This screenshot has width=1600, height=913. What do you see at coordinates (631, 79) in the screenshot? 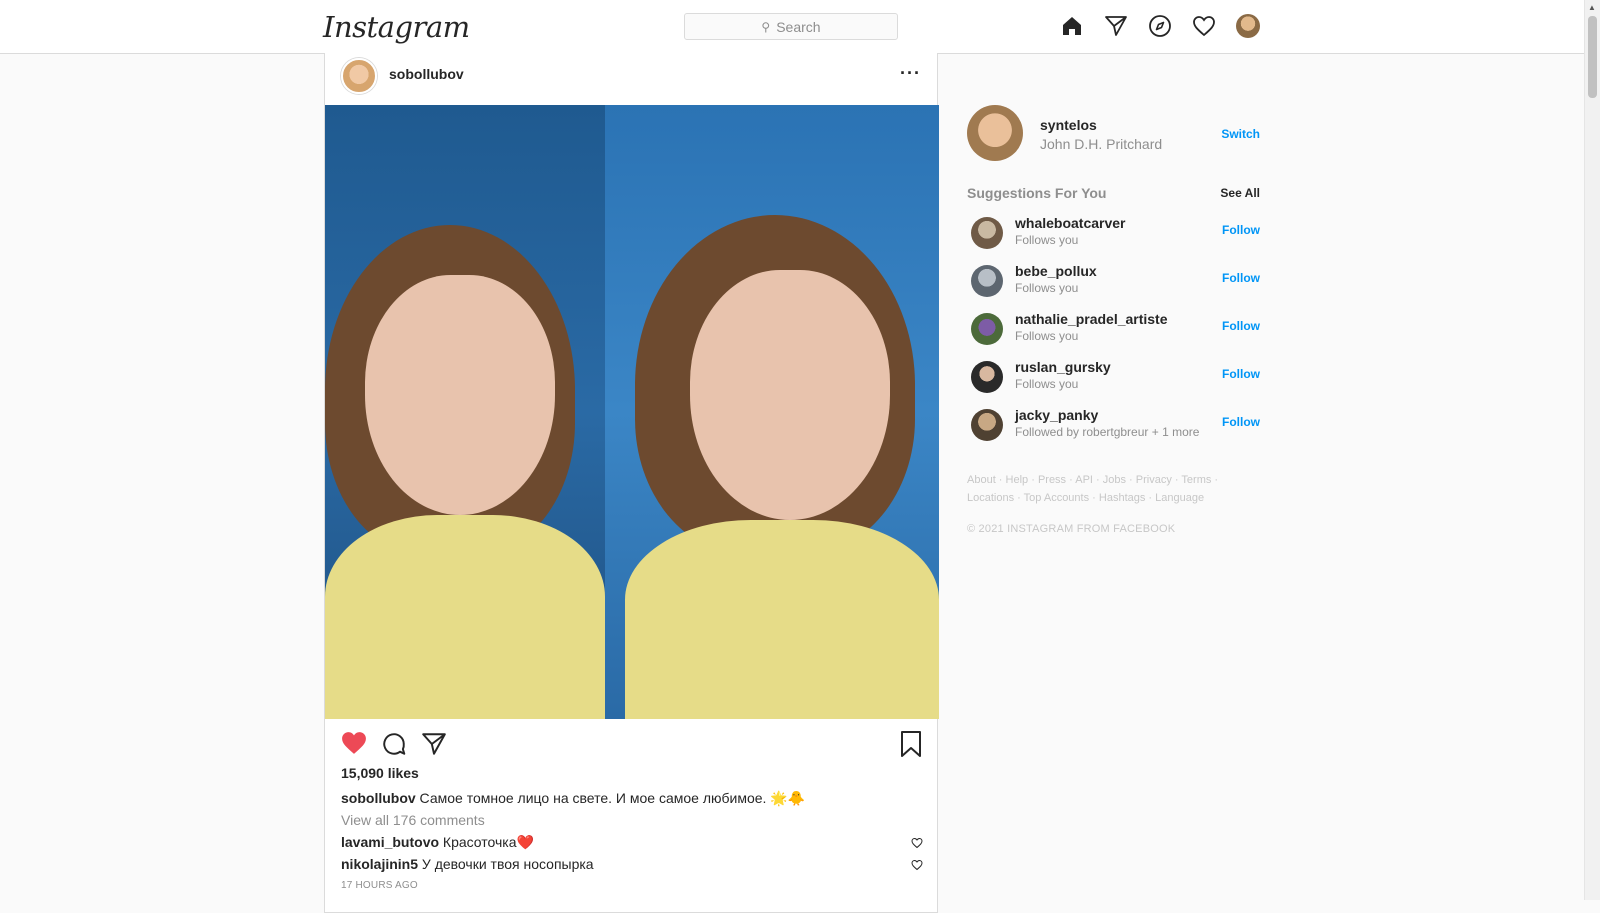
I see `post-header: sobollubov ···` at bounding box center [631, 79].